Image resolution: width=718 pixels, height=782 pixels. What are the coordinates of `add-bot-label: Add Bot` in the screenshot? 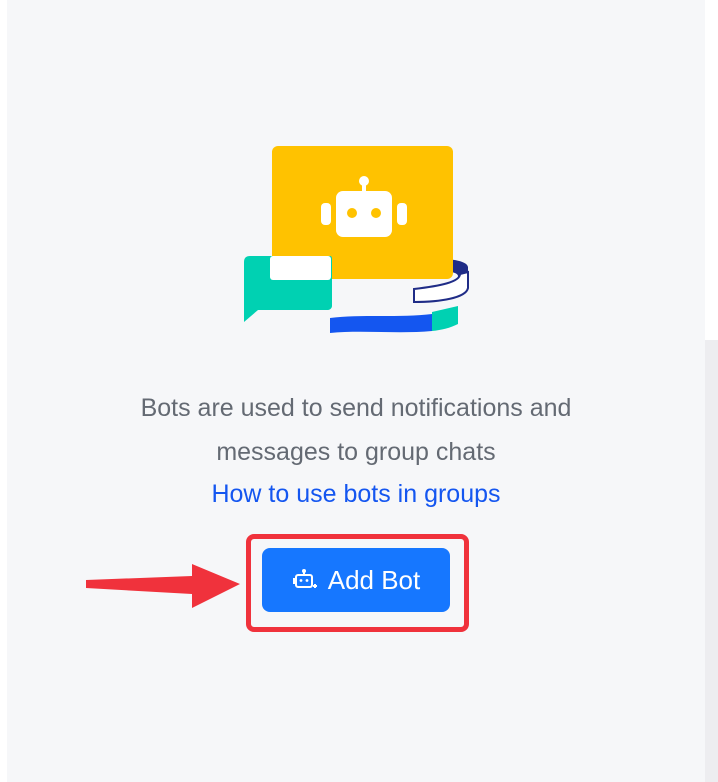 It's located at (374, 579).